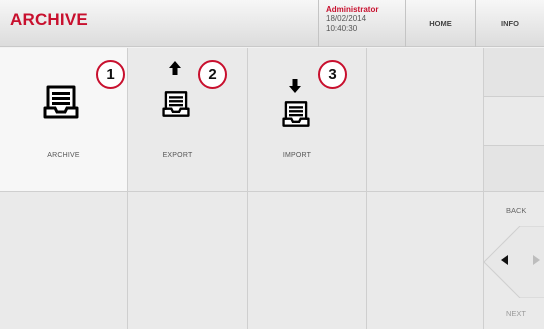 This screenshot has width=544, height=329. I want to click on import-button: IMPORT, so click(307, 119).